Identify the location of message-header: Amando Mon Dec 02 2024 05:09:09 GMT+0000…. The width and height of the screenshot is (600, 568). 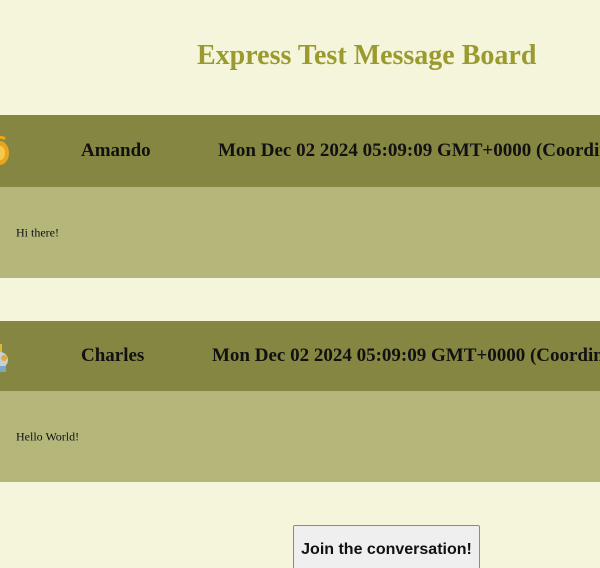
(300, 151).